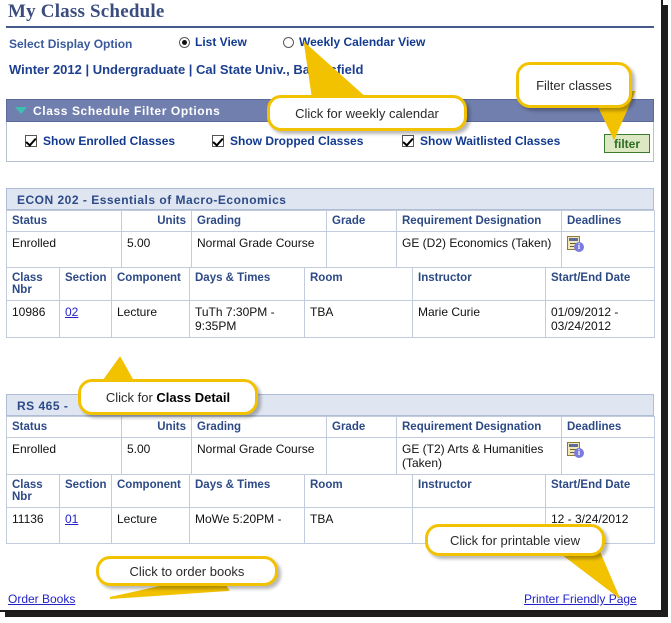 Image resolution: width=671 pixels, height=623 pixels. Describe the element at coordinates (86, 11) in the screenshot. I see `page-title: My Class Schedule` at that location.